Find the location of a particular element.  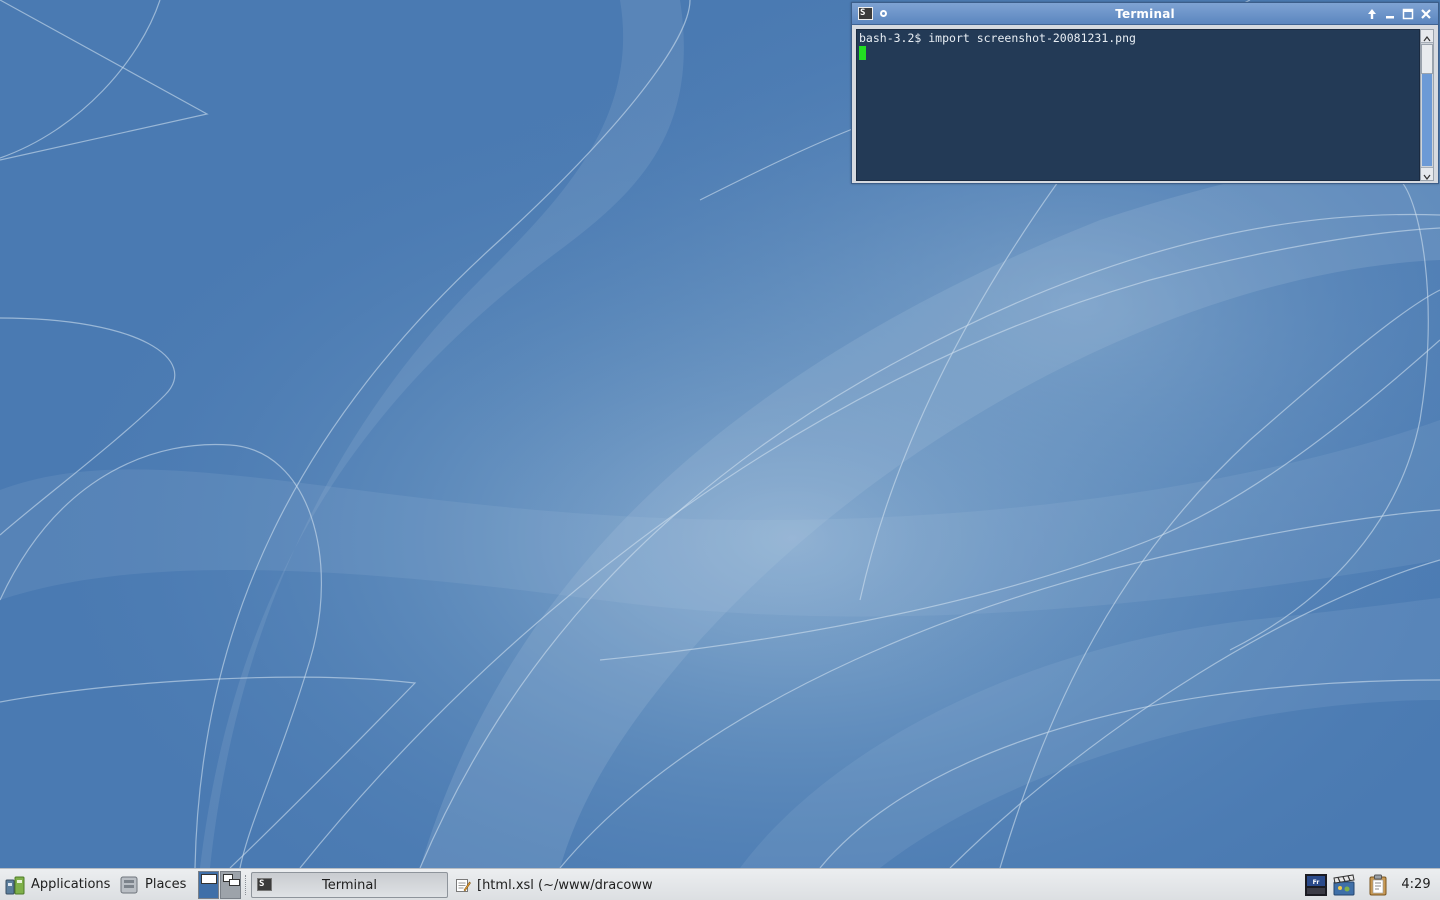

applications-menu: Applications is located at coordinates (57, 884).